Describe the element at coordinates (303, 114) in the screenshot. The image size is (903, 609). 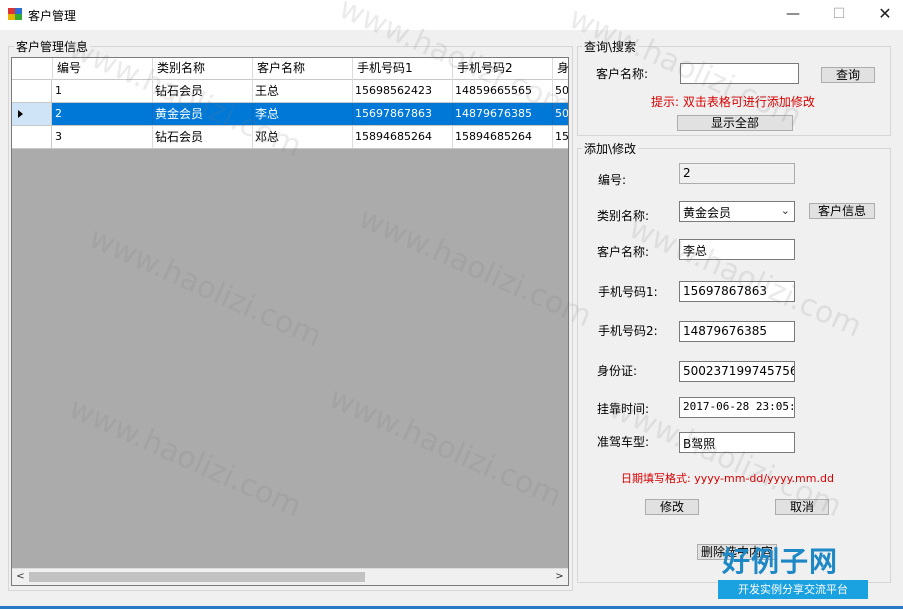
I see `cell-customer-name: 李总` at that location.